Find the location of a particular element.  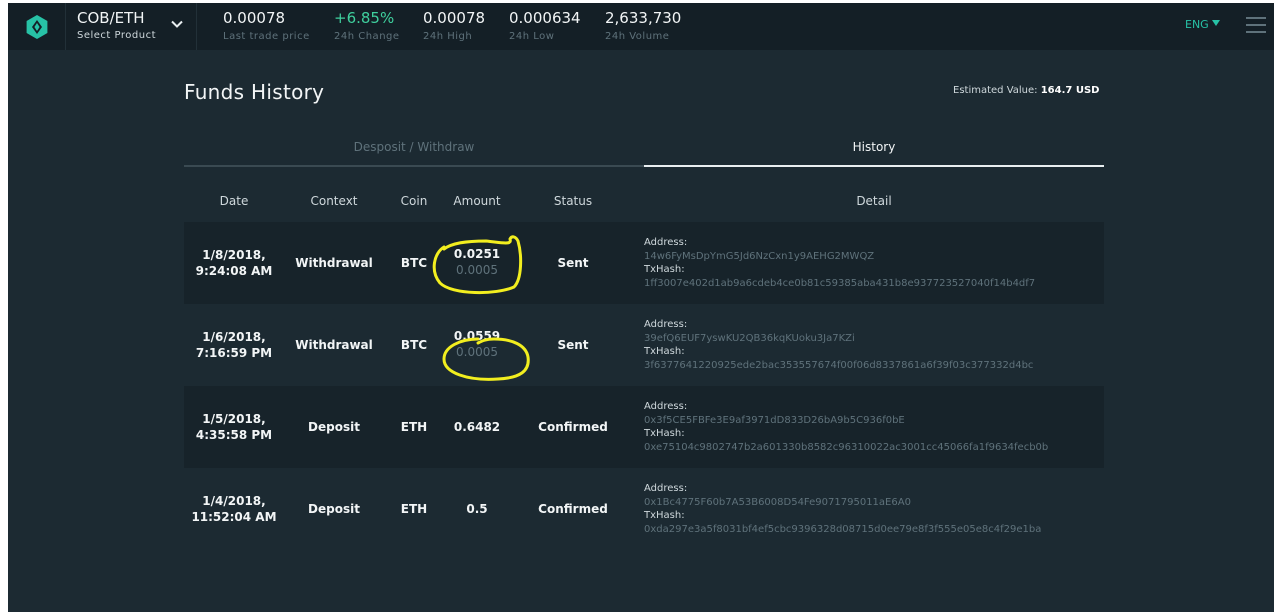

amount-value: 0.0251 is located at coordinates (477, 254).